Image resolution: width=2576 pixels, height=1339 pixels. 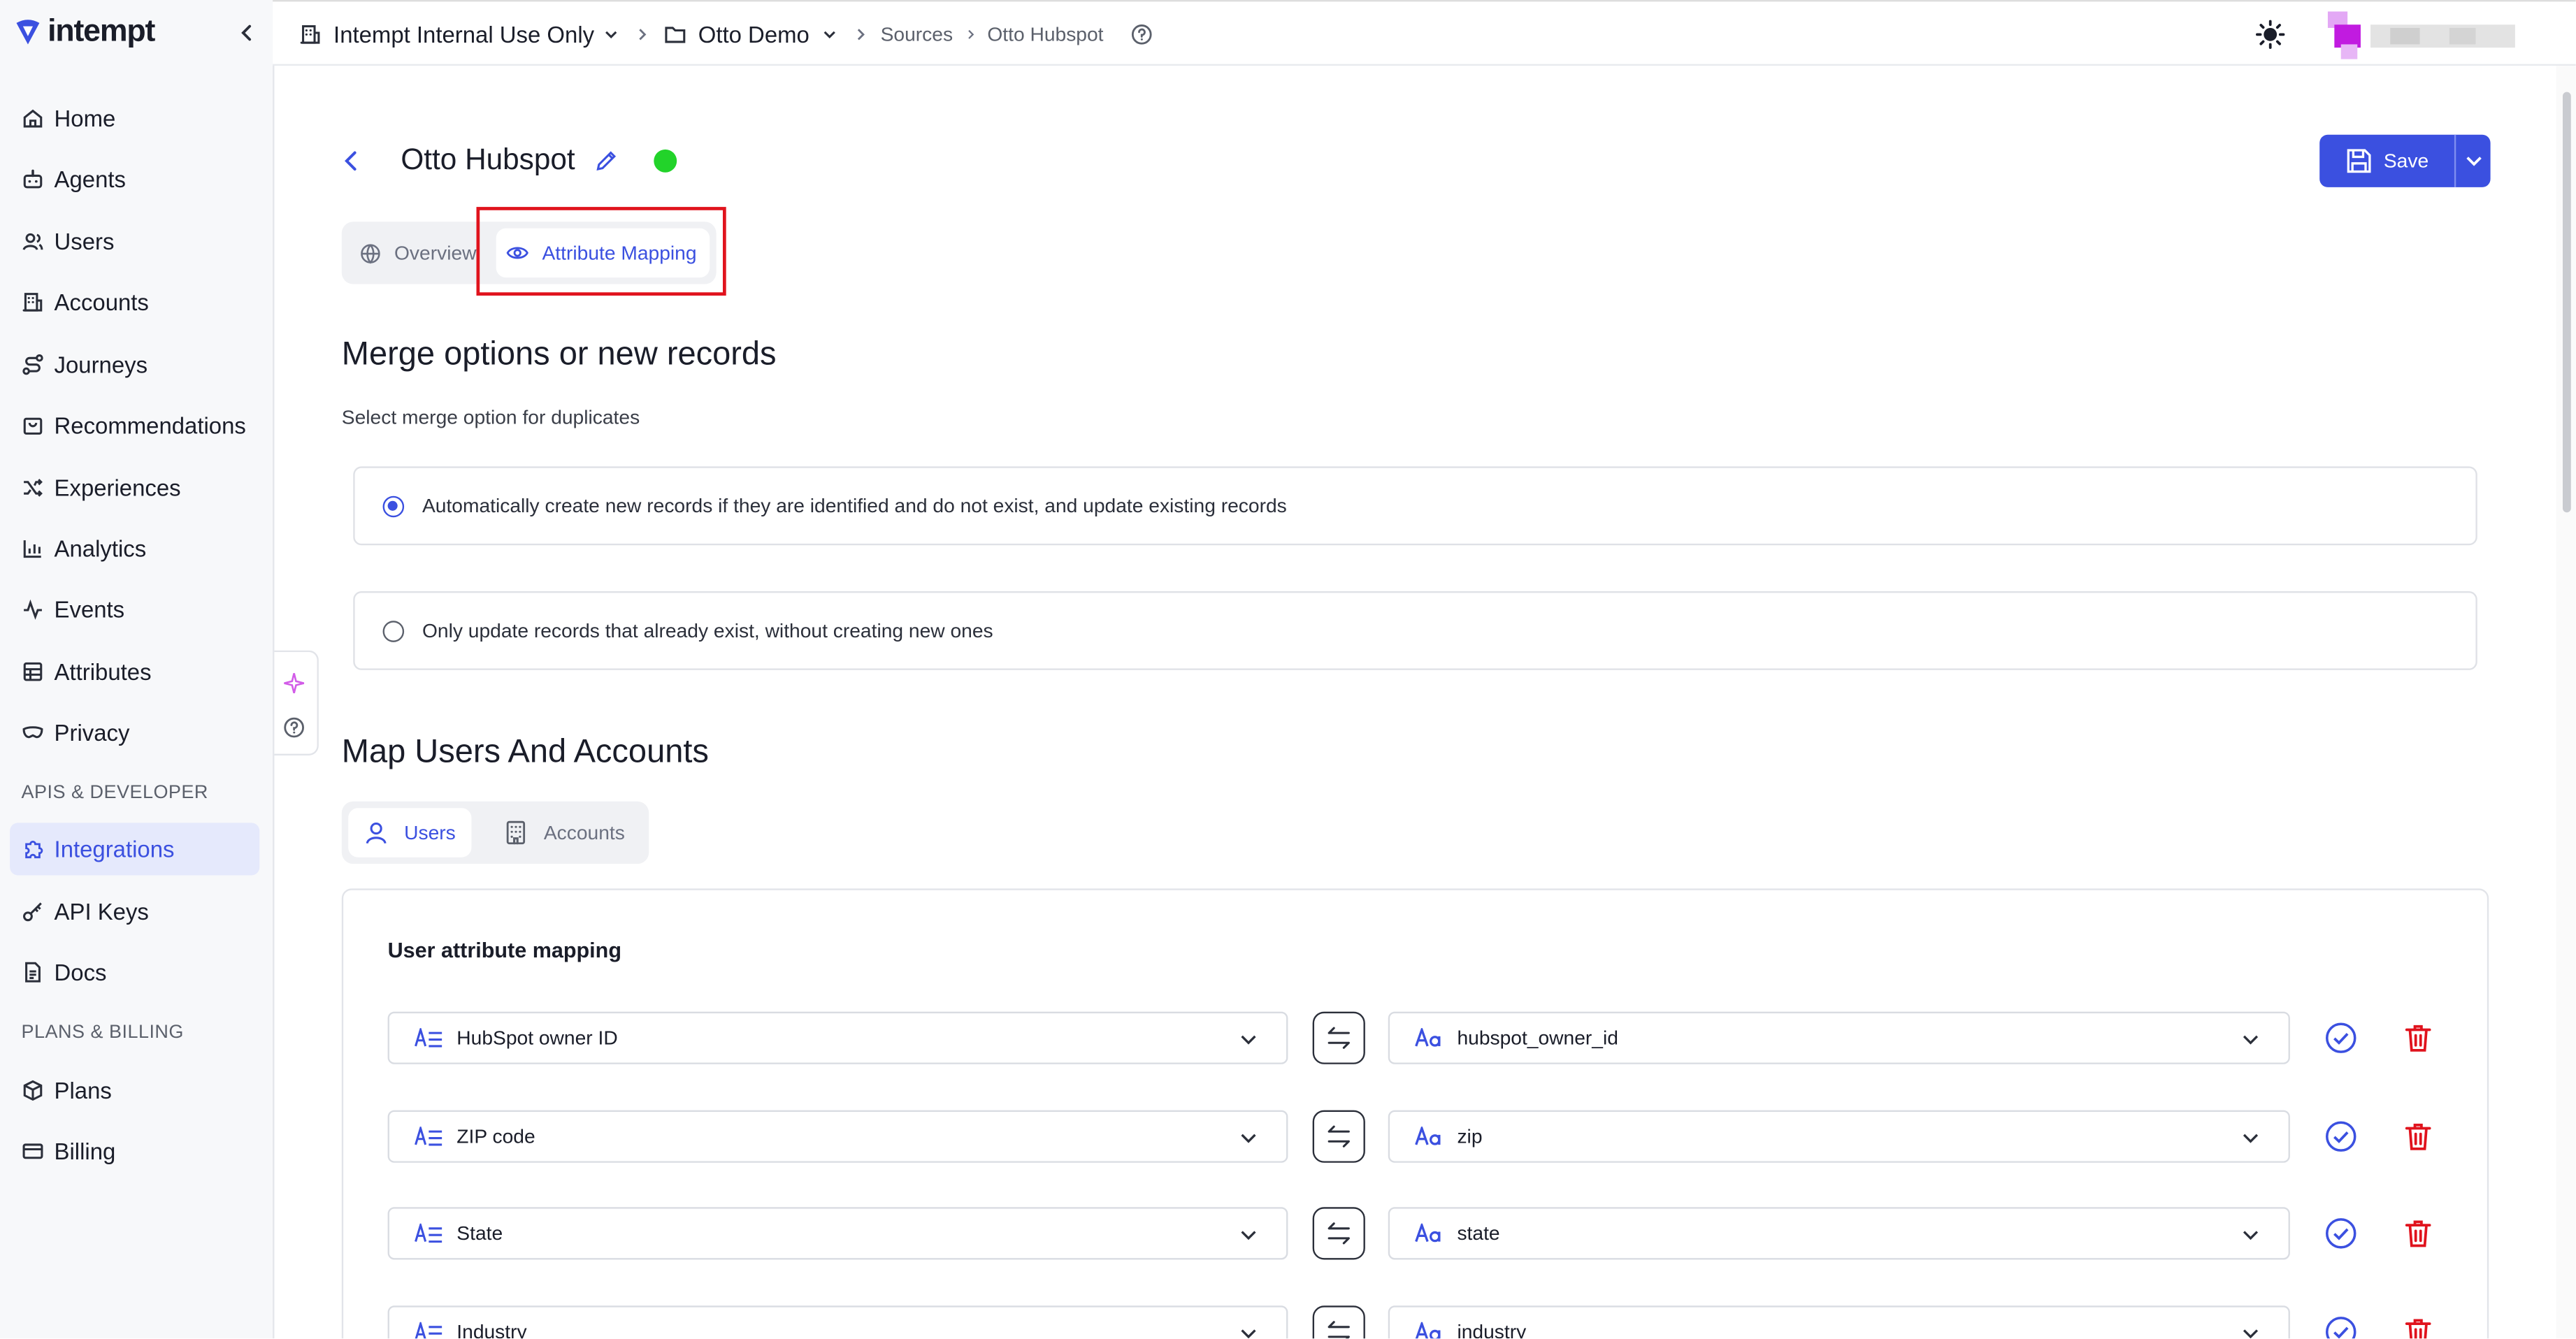 What do you see at coordinates (430, 832) in the screenshot?
I see `segment-users-label: Users` at bounding box center [430, 832].